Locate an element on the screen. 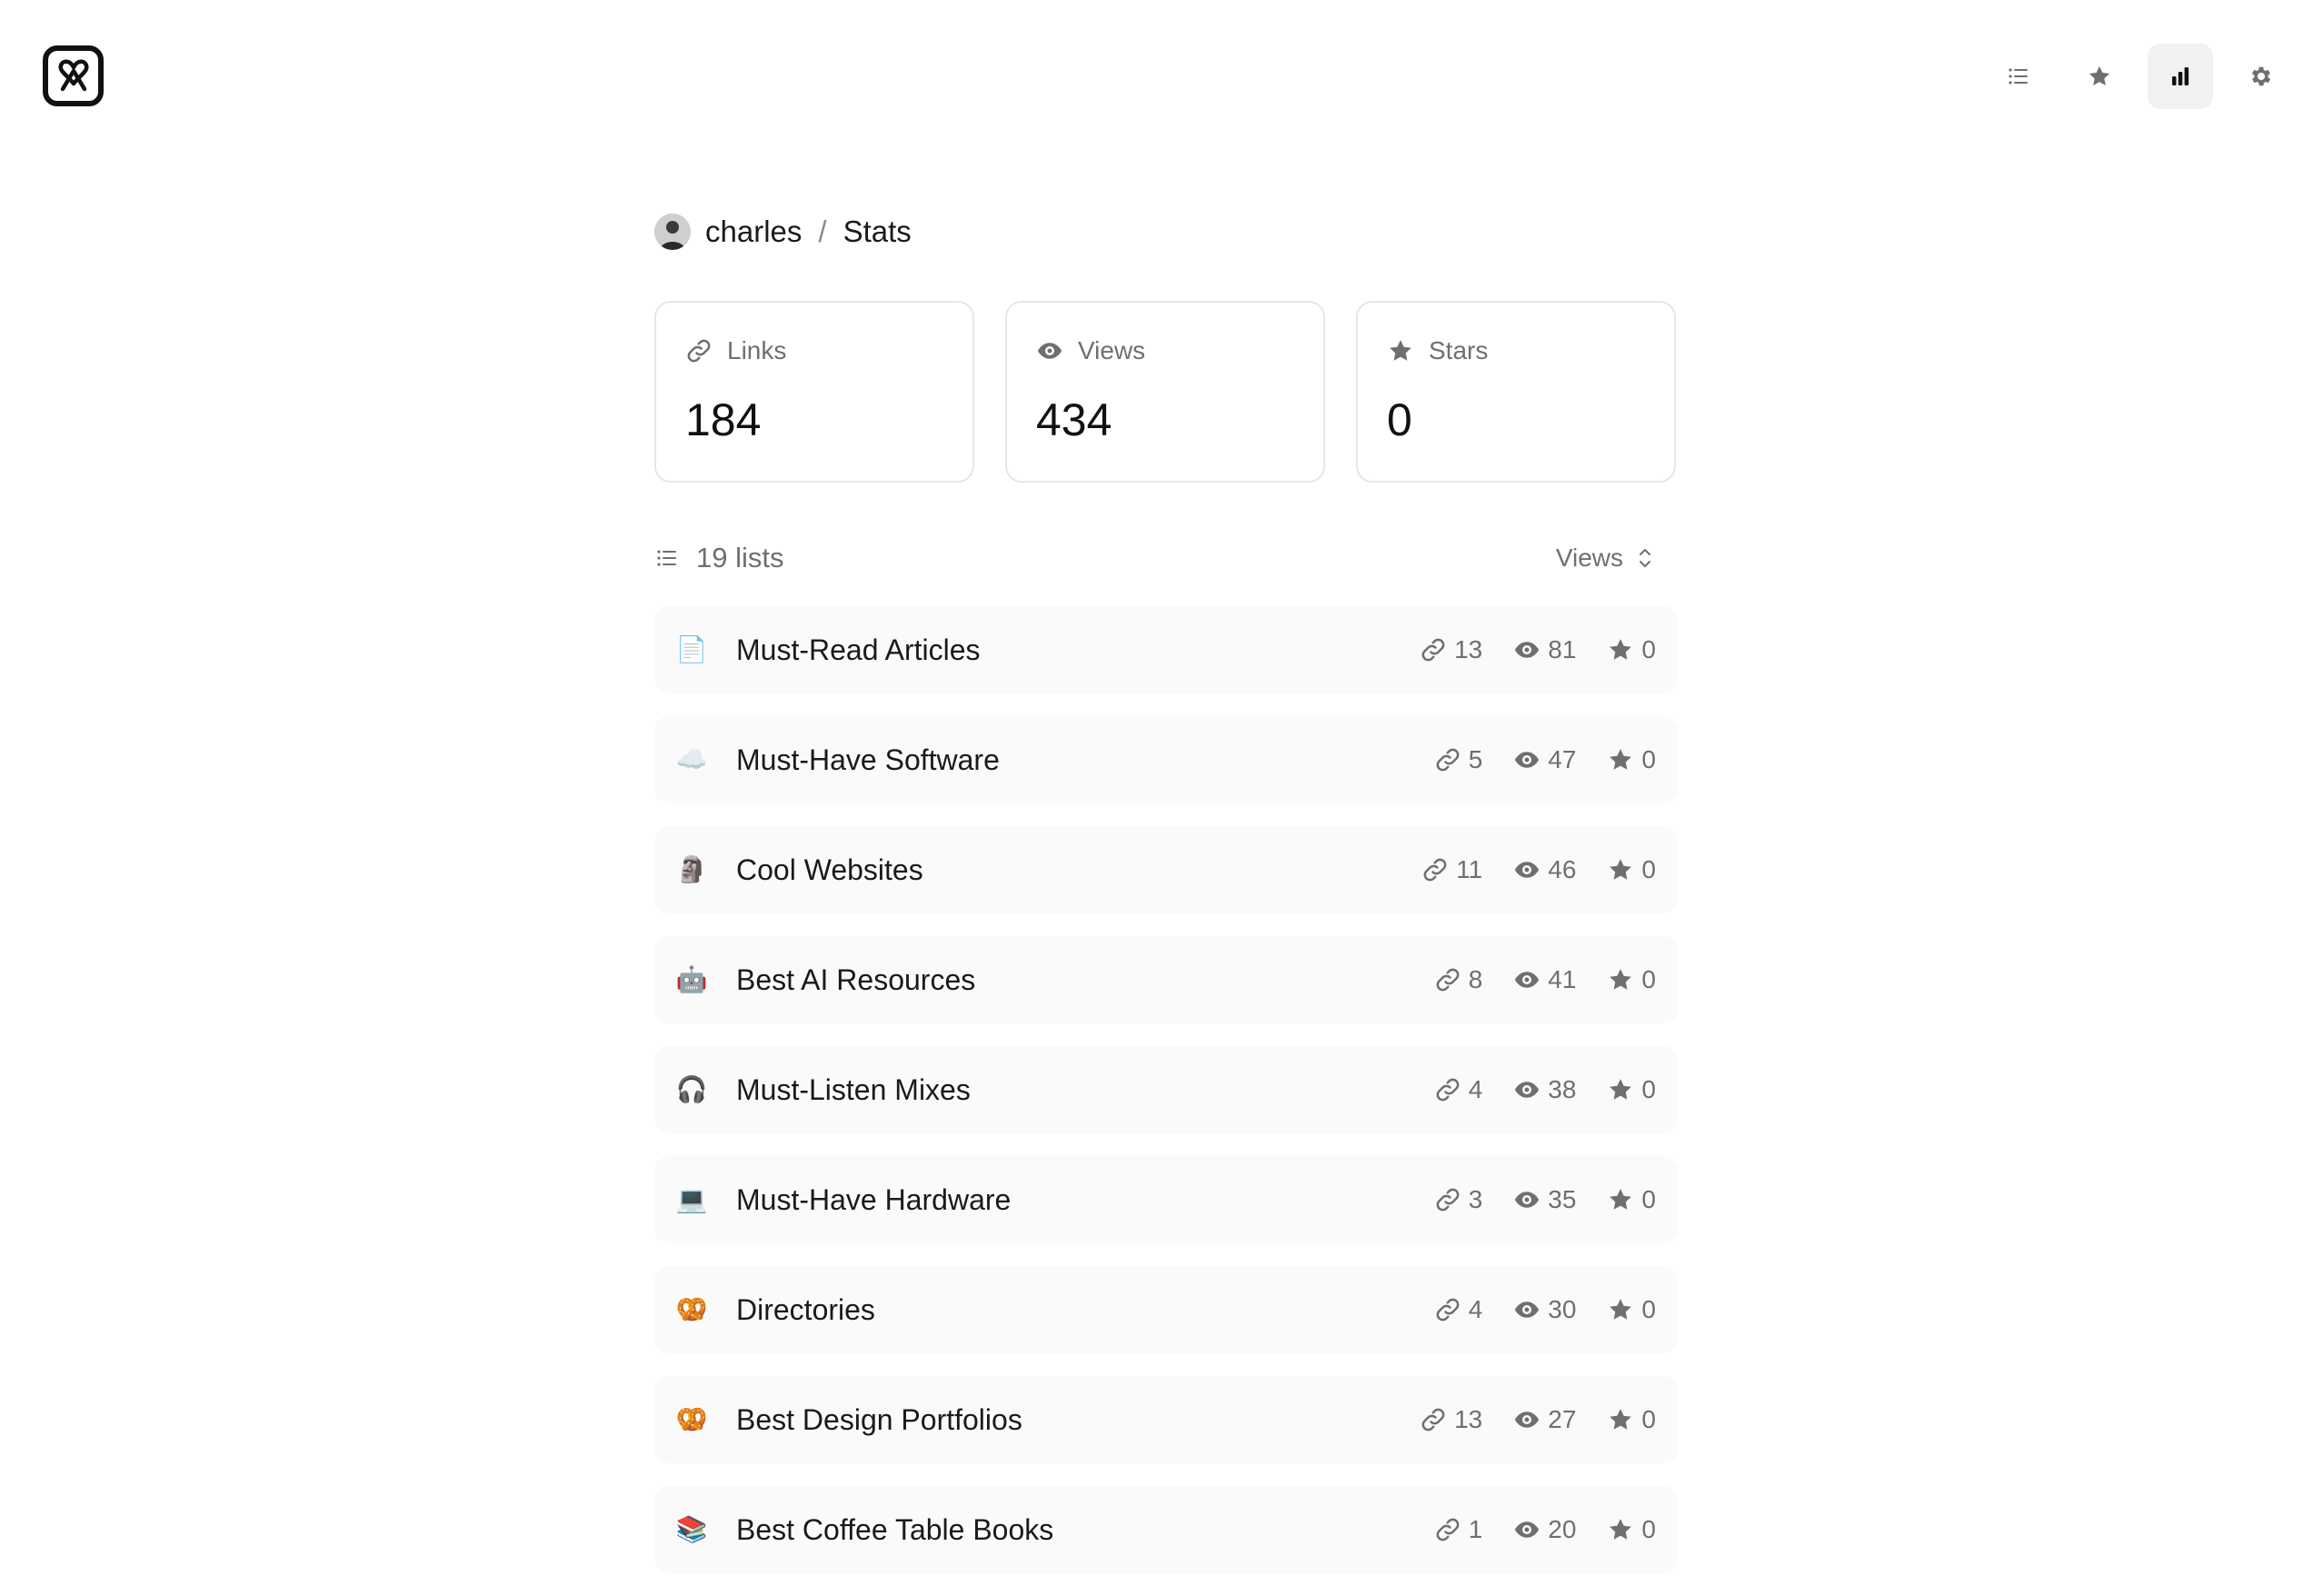 The image size is (2323, 1596). list-views-count: 30 is located at coordinates (1562, 1309).